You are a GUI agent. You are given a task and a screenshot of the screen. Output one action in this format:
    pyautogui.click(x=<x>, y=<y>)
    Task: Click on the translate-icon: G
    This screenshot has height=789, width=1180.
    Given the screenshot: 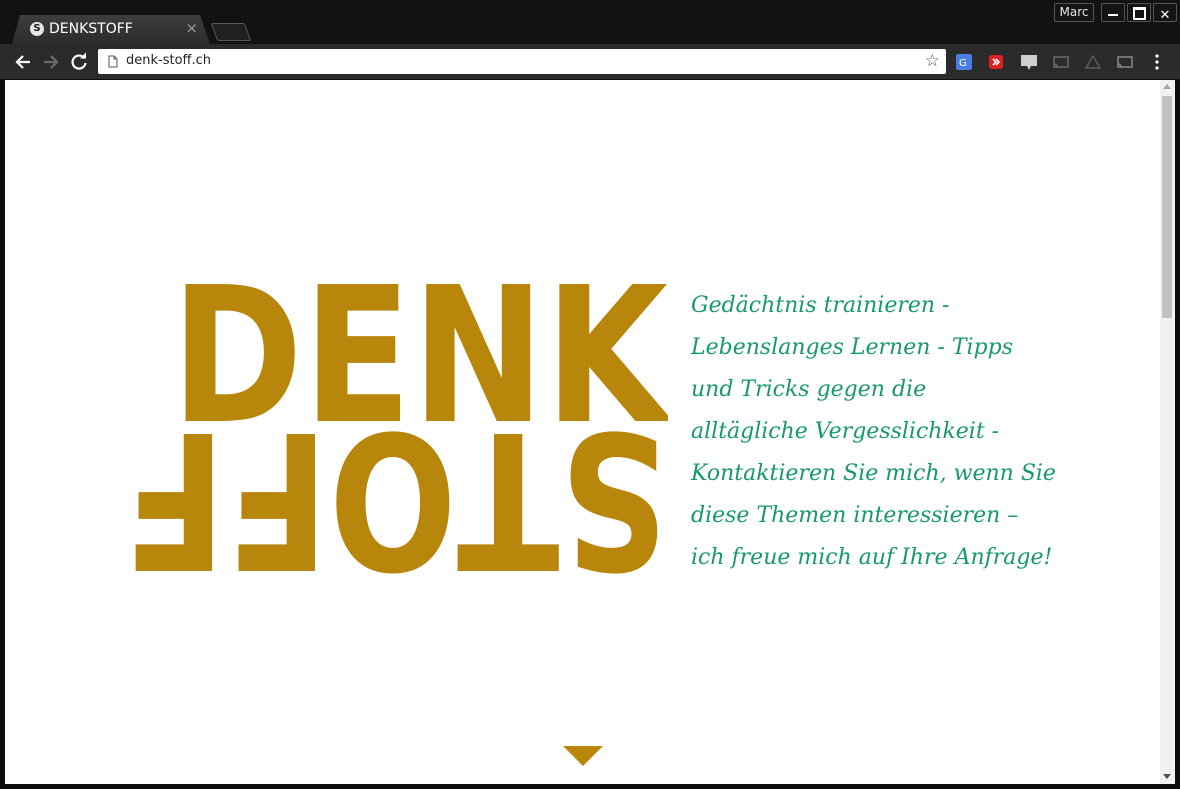 What is the action you would take?
    pyautogui.click(x=964, y=62)
    